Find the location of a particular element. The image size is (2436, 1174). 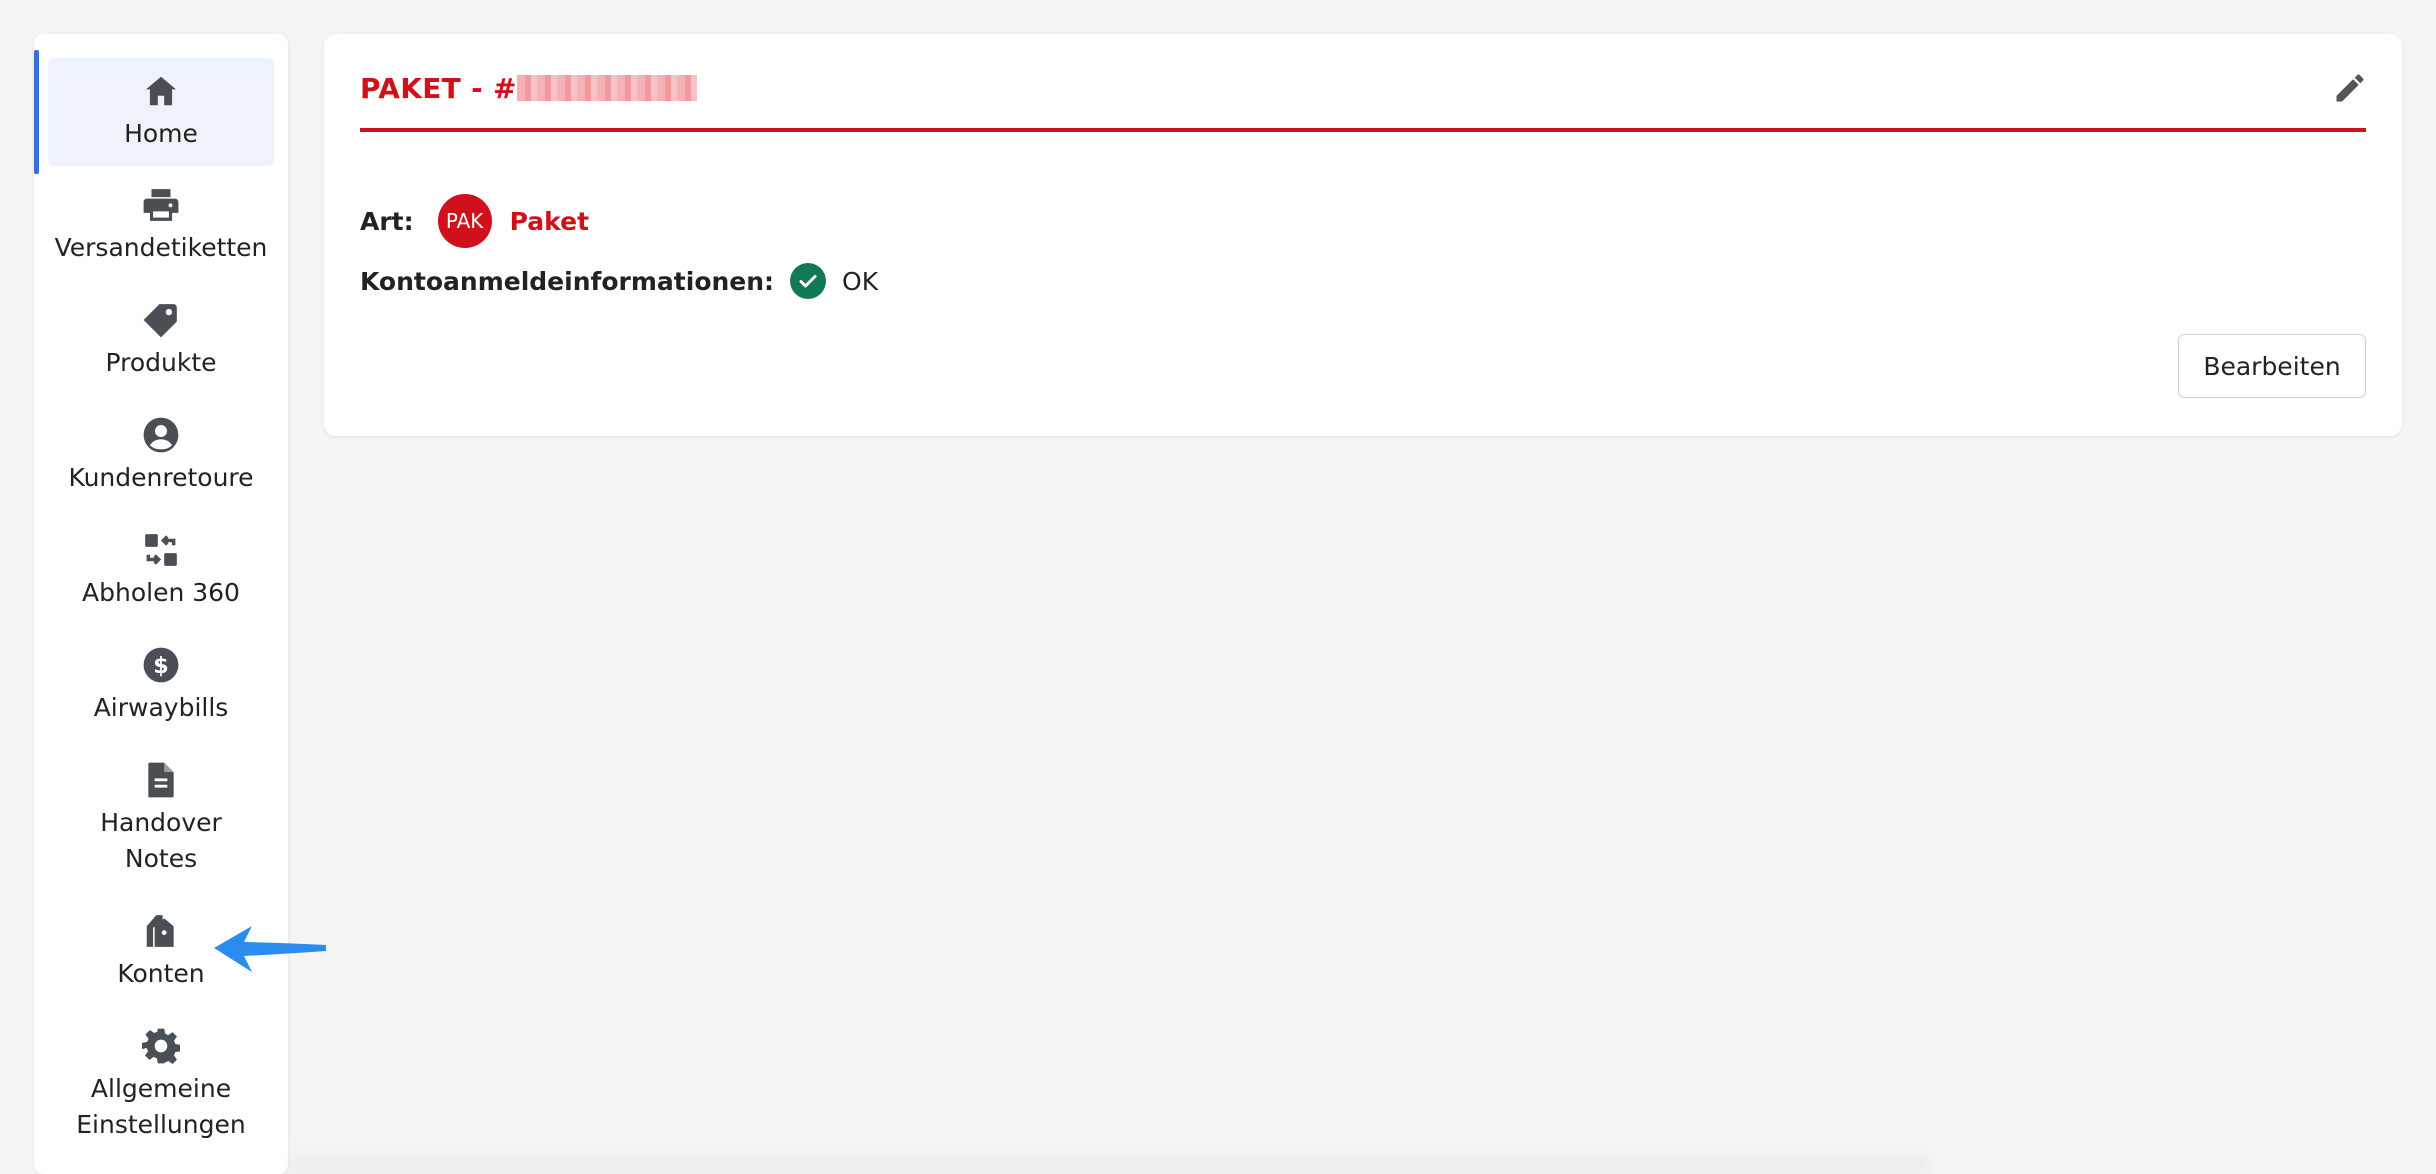

tag-icon is located at coordinates (161, 320).